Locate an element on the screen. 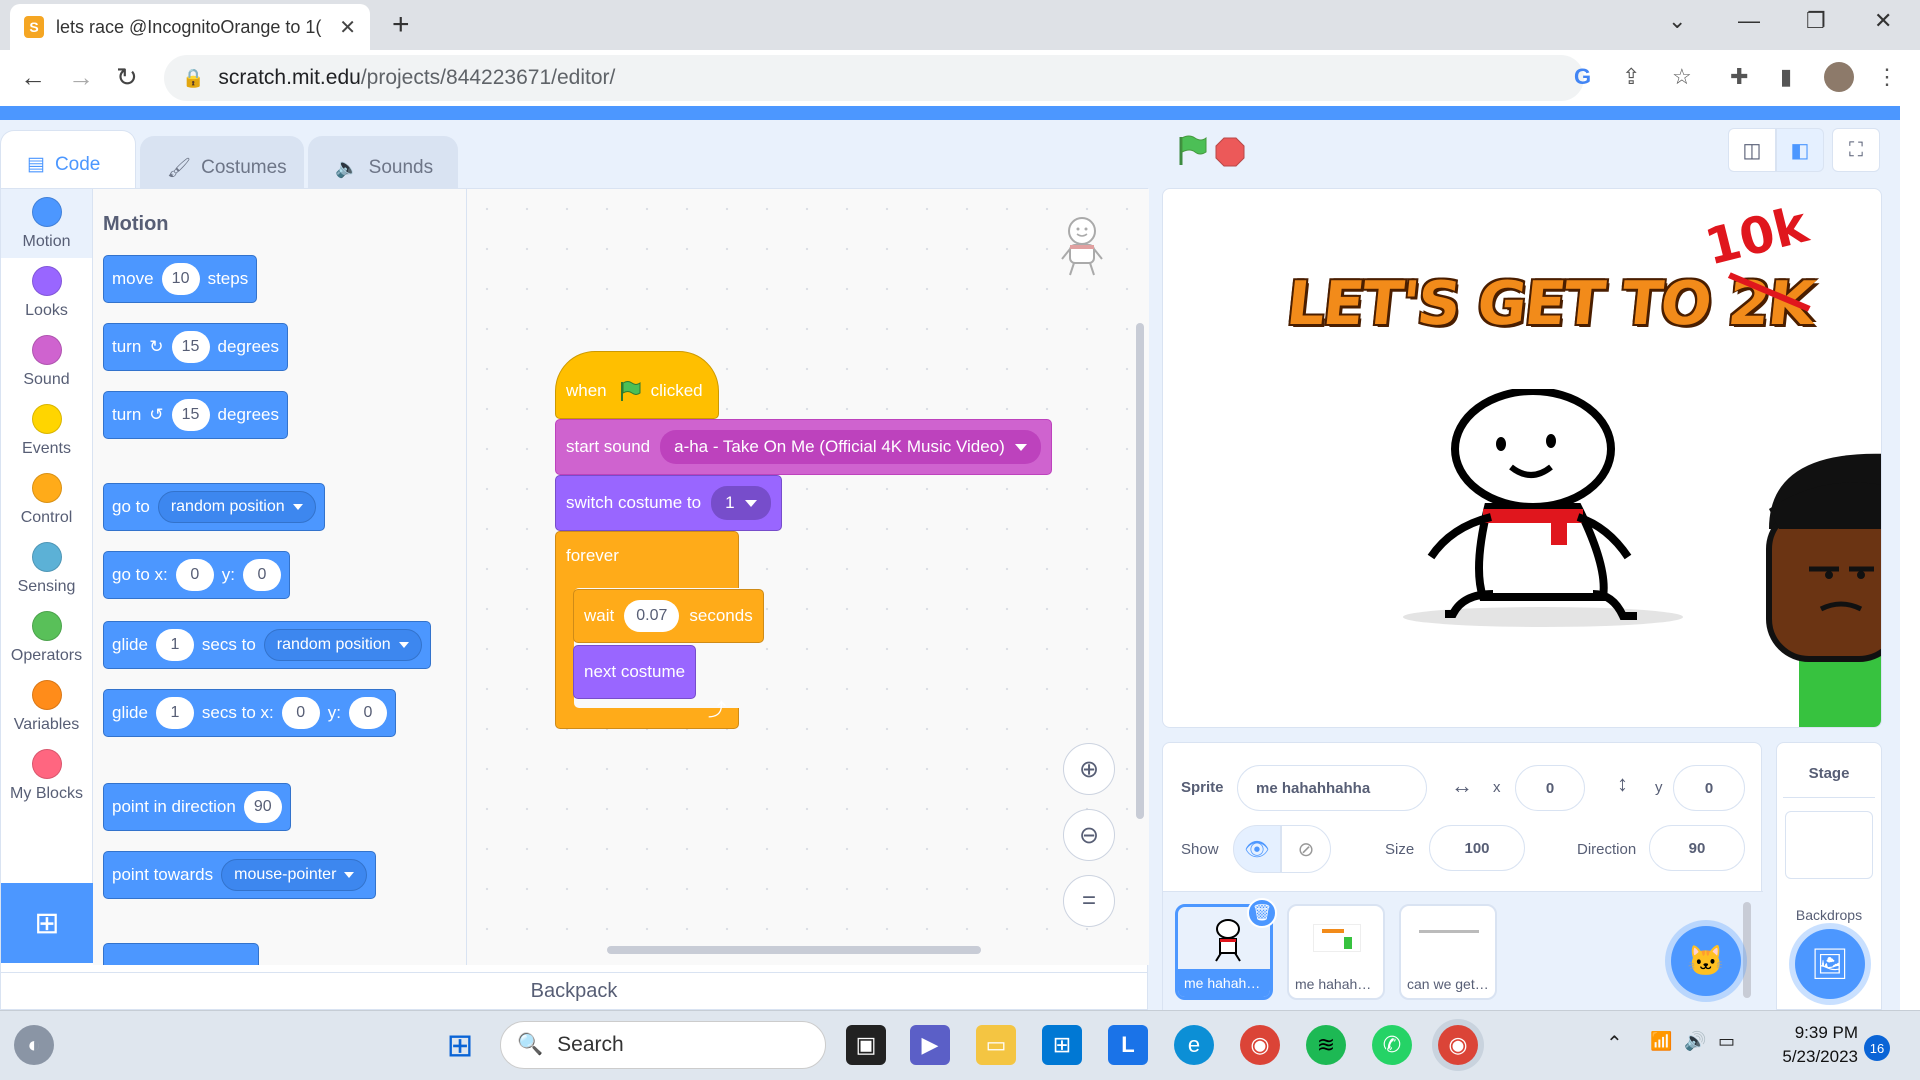  category-sound: Sound is located at coordinates (46, 361).